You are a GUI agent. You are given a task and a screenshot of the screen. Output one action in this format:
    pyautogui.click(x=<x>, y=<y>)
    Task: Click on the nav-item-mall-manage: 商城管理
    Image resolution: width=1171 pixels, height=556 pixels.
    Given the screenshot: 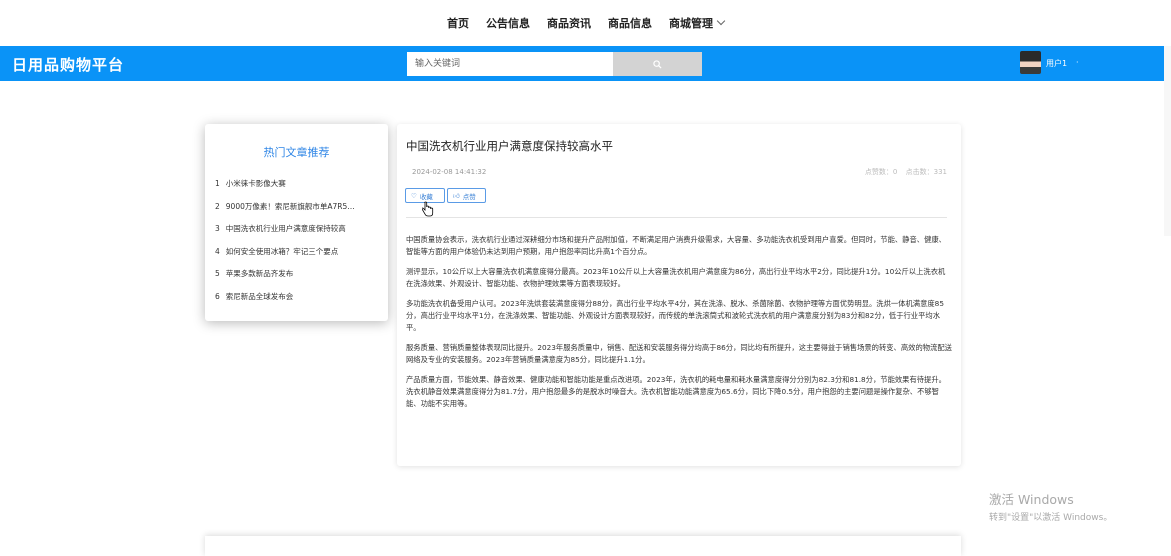 What is the action you would take?
    pyautogui.click(x=697, y=23)
    